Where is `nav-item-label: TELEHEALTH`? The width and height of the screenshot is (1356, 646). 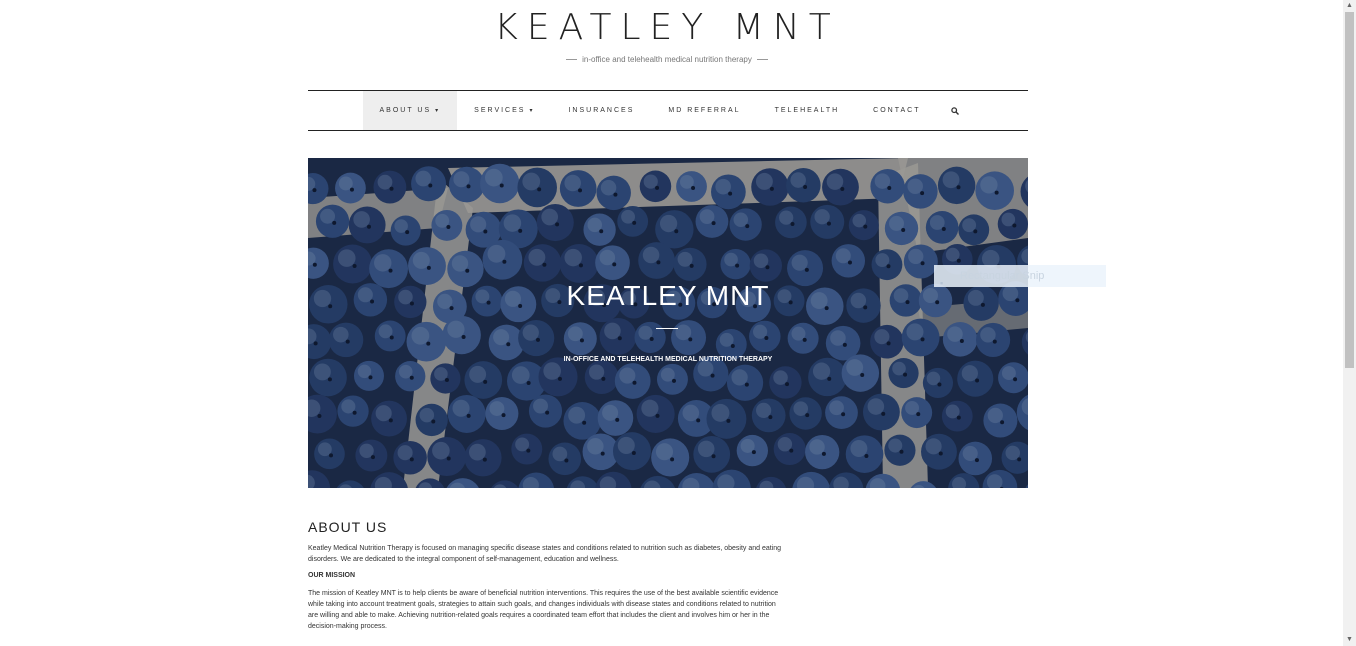
nav-item-label: TELEHEALTH is located at coordinates (807, 110).